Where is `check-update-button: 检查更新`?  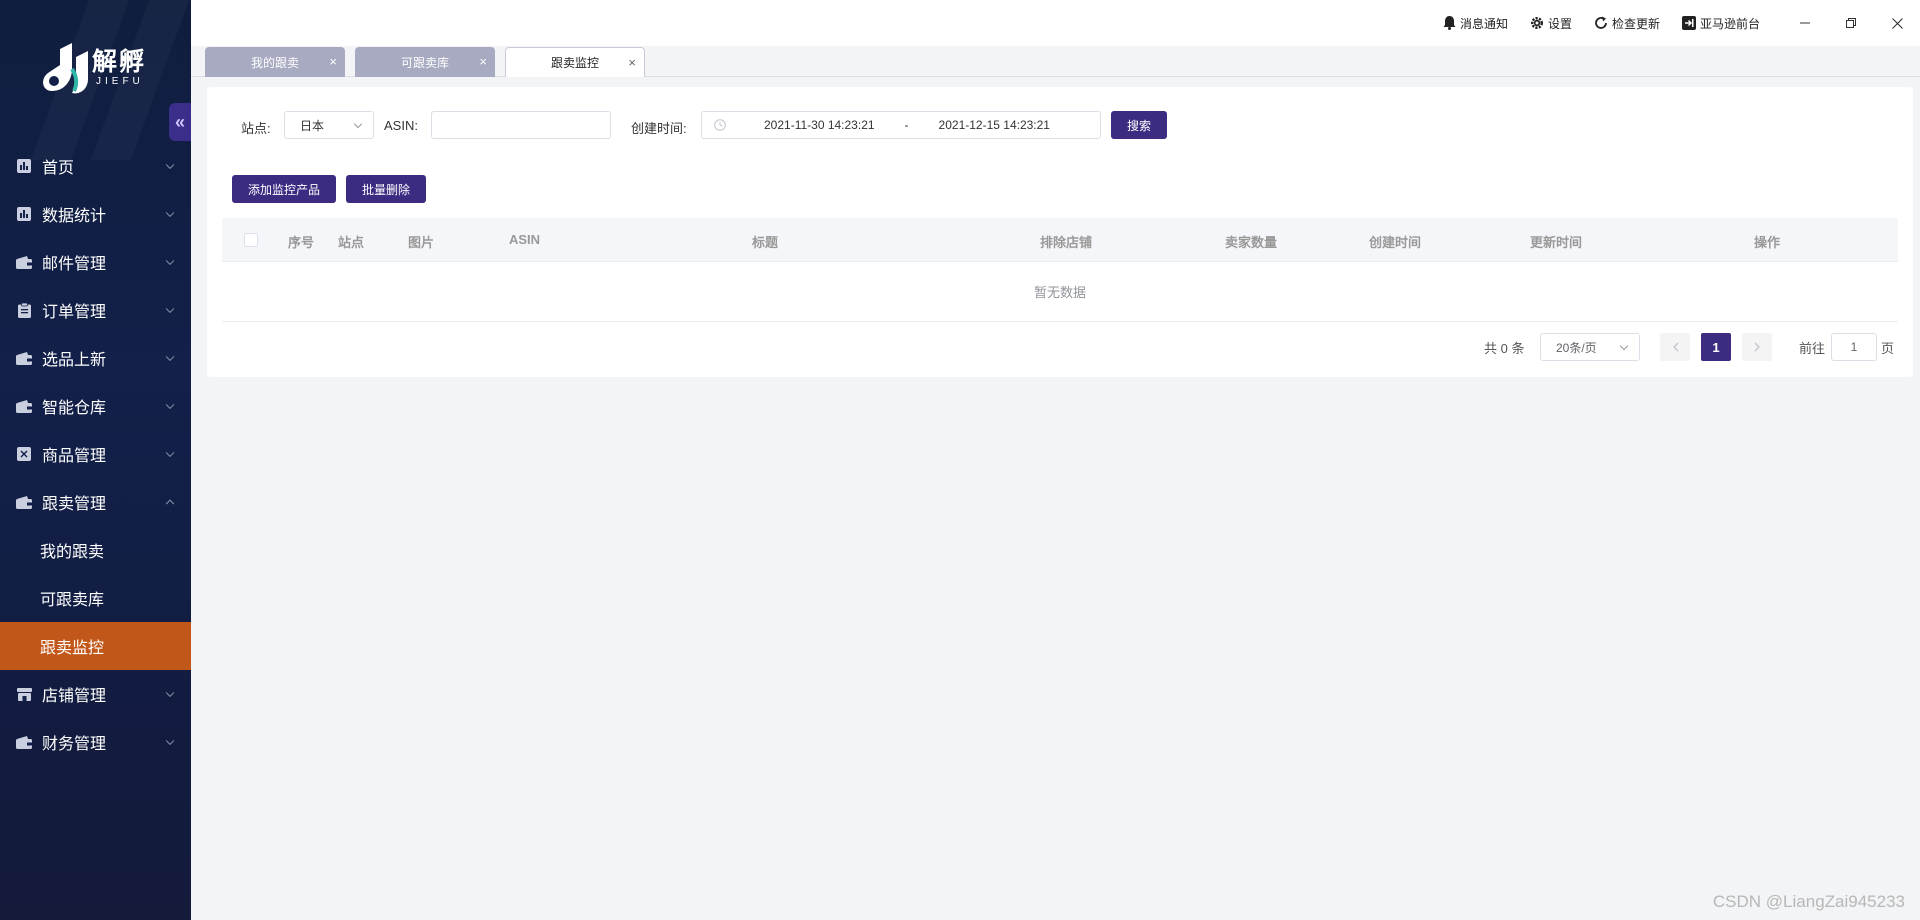 check-update-button: 检查更新 is located at coordinates (1627, 23).